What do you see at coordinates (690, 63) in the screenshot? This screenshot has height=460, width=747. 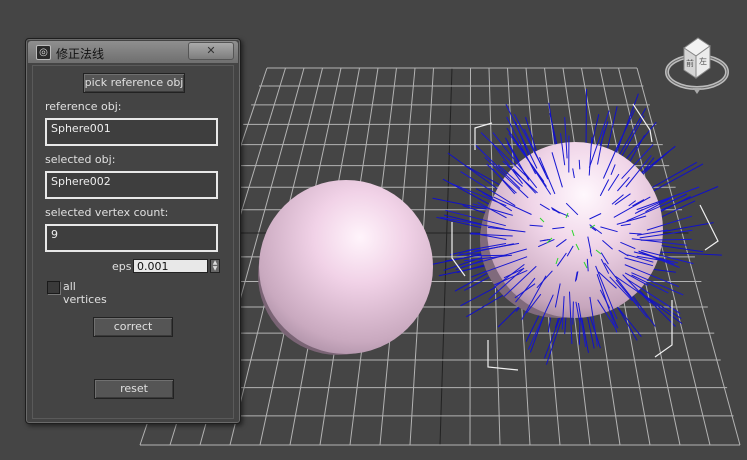 I see `nav-cube-front-label: 前` at bounding box center [690, 63].